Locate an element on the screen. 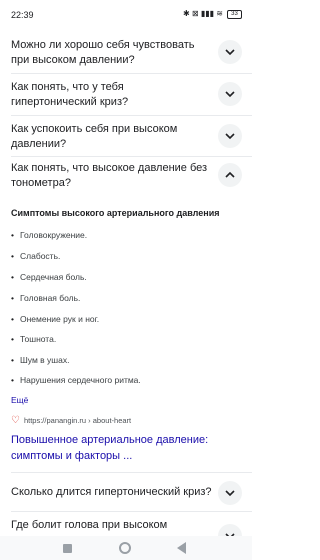  status-icons: ✱ ⊠ ▮▮▮ ≋ 33 is located at coordinates (212, 14).